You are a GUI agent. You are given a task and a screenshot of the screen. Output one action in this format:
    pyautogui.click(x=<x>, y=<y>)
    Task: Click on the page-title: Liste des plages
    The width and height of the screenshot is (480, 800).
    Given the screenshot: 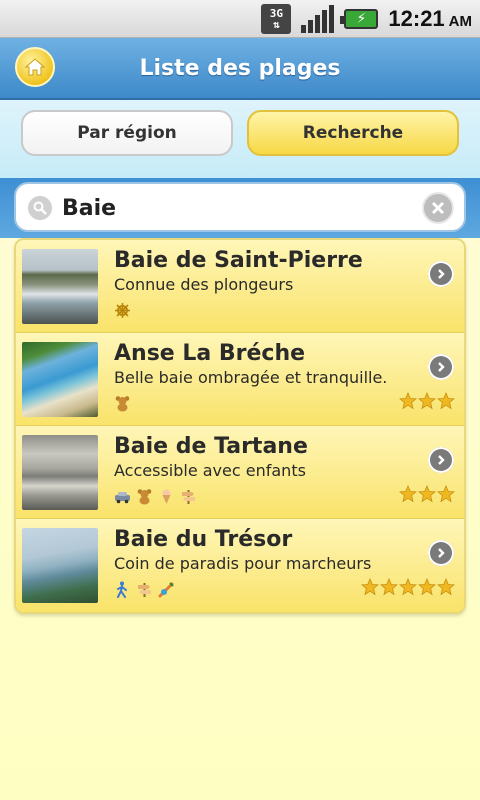 What is the action you would take?
    pyautogui.click(x=240, y=68)
    